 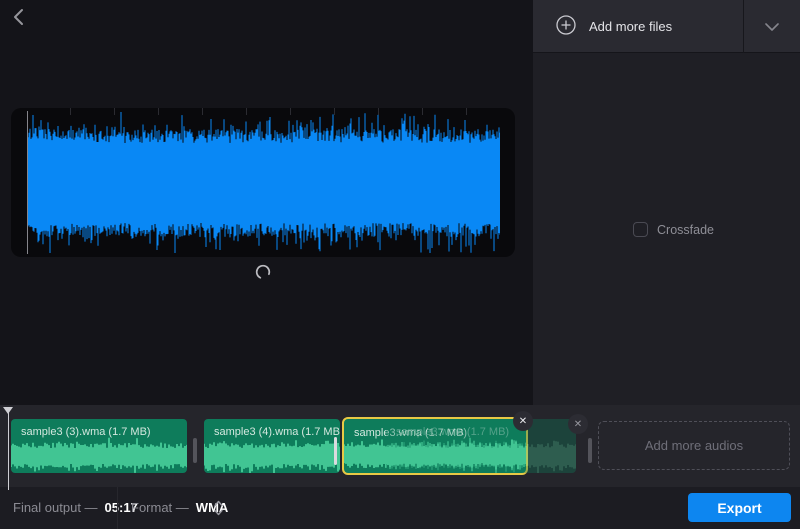 I want to click on preview-playhead, so click(x=27, y=182).